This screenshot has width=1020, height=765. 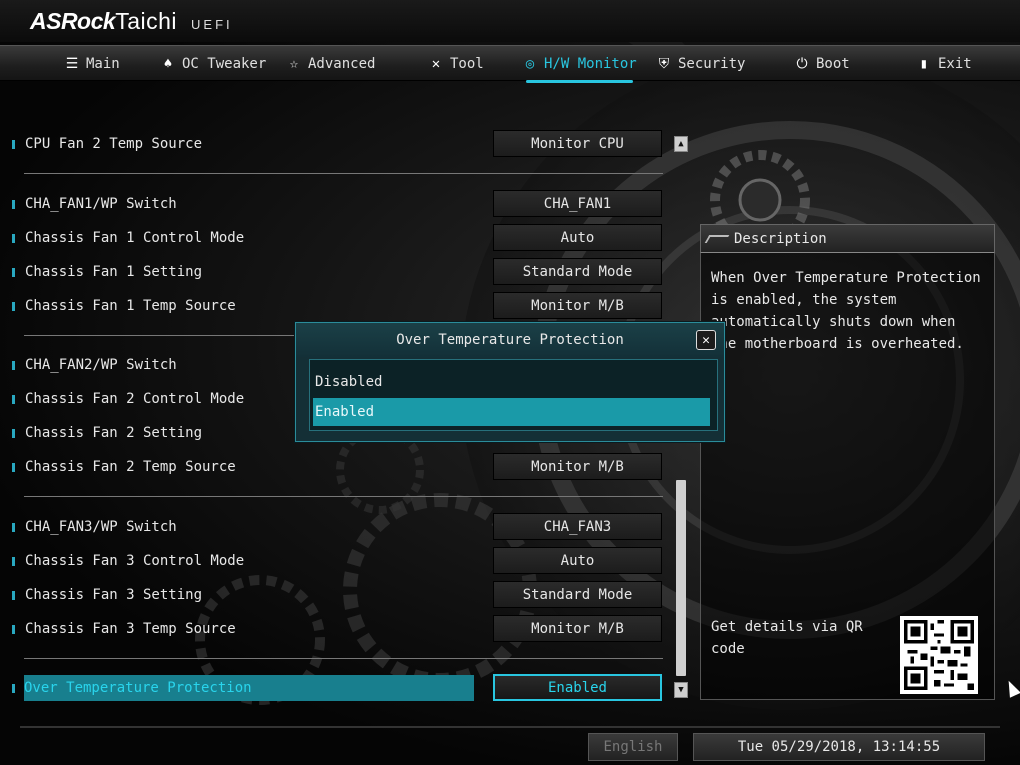 What do you see at coordinates (577, 526) in the screenshot?
I see `setting-value: CHA_FAN3` at bounding box center [577, 526].